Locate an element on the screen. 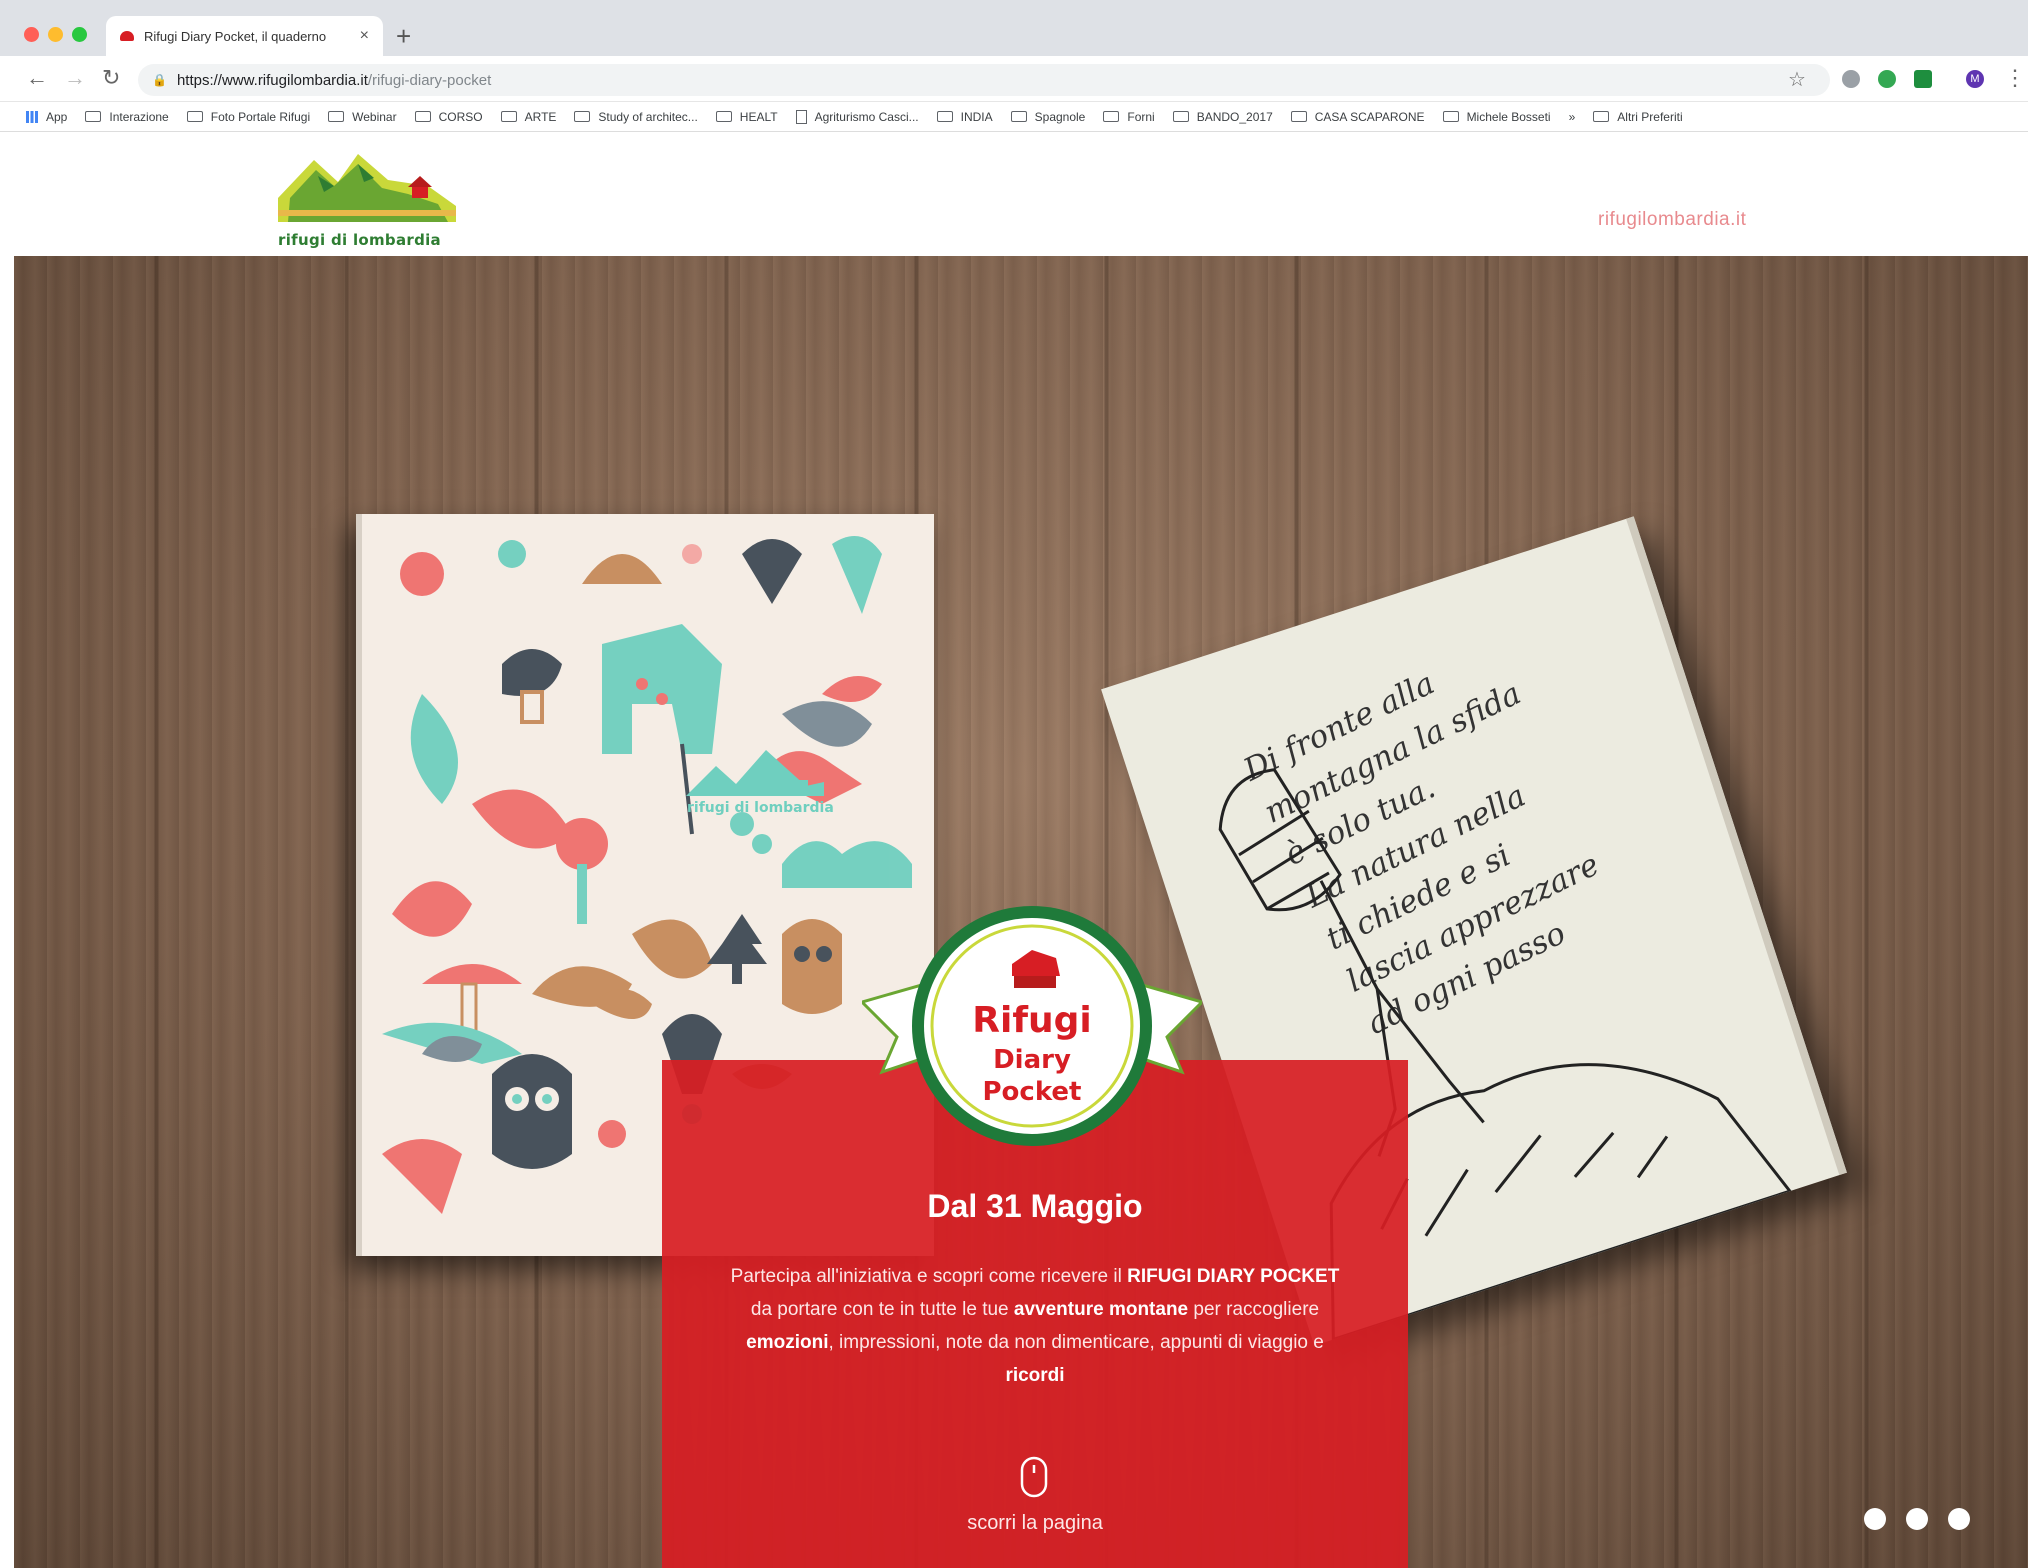  bookmark-apps: App is located at coordinates (46, 117).